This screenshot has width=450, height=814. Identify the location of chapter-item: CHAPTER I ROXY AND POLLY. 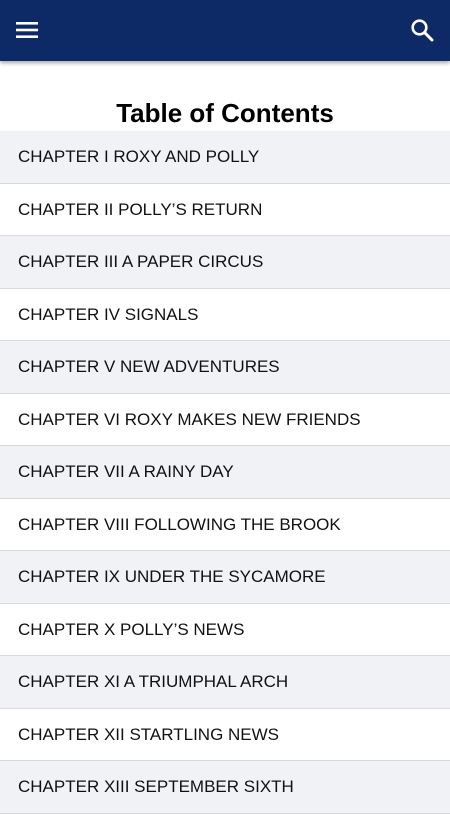
(225, 157).